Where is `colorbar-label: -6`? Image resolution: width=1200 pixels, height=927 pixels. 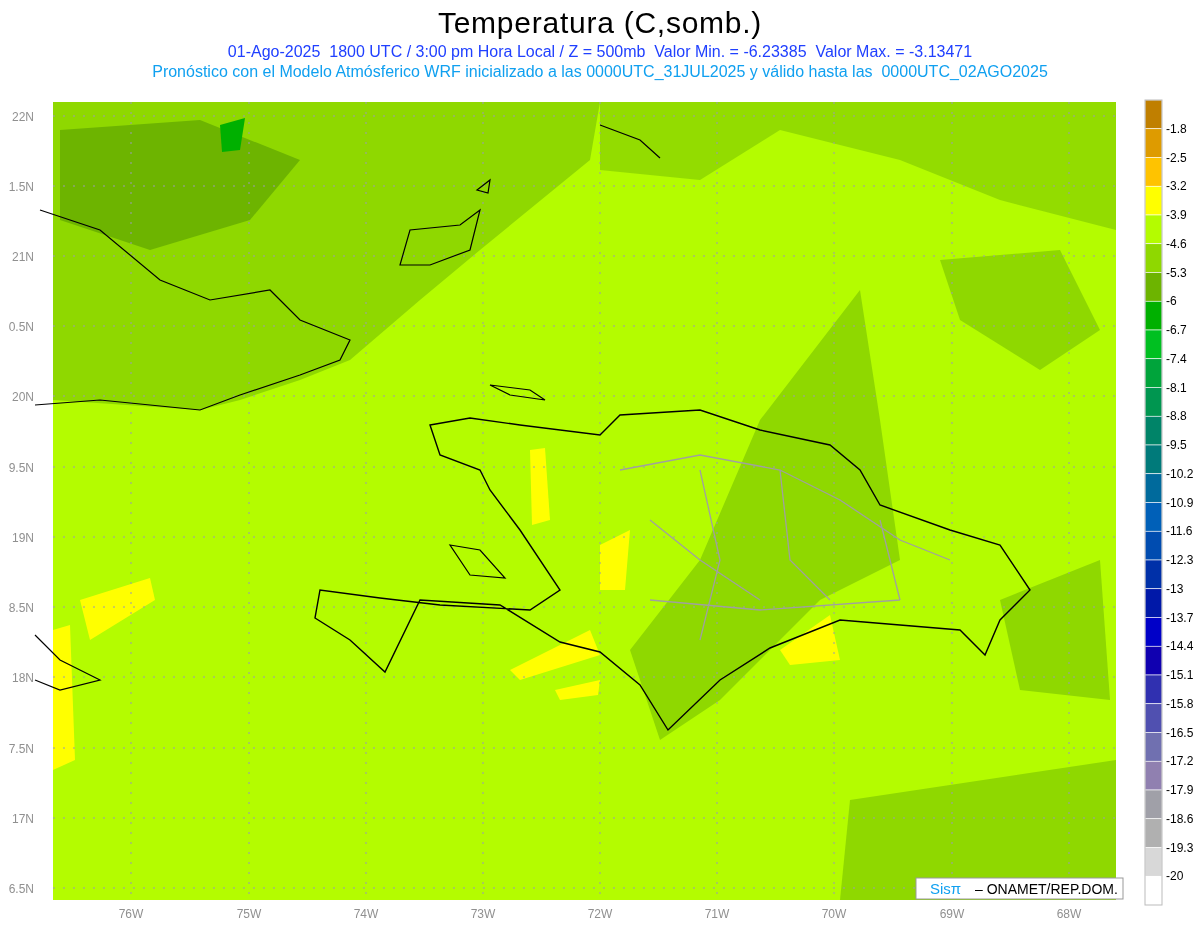 colorbar-label: -6 is located at coordinates (1171, 301).